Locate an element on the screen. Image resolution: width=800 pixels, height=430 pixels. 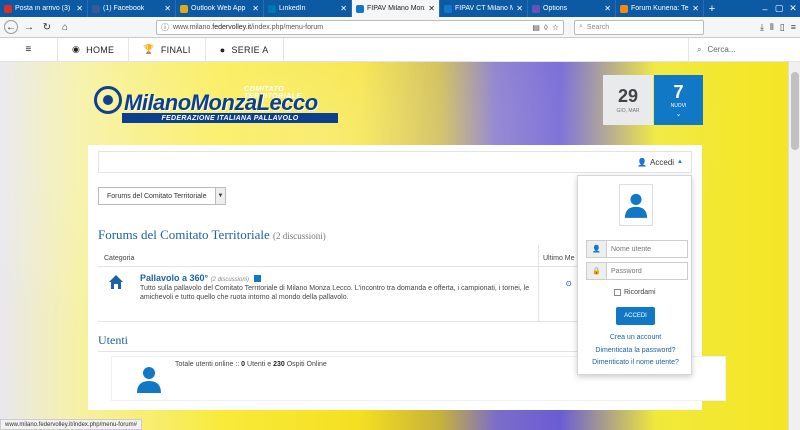
tab-label: FIPAV CT Milano Mo is located at coordinates (484, 8).